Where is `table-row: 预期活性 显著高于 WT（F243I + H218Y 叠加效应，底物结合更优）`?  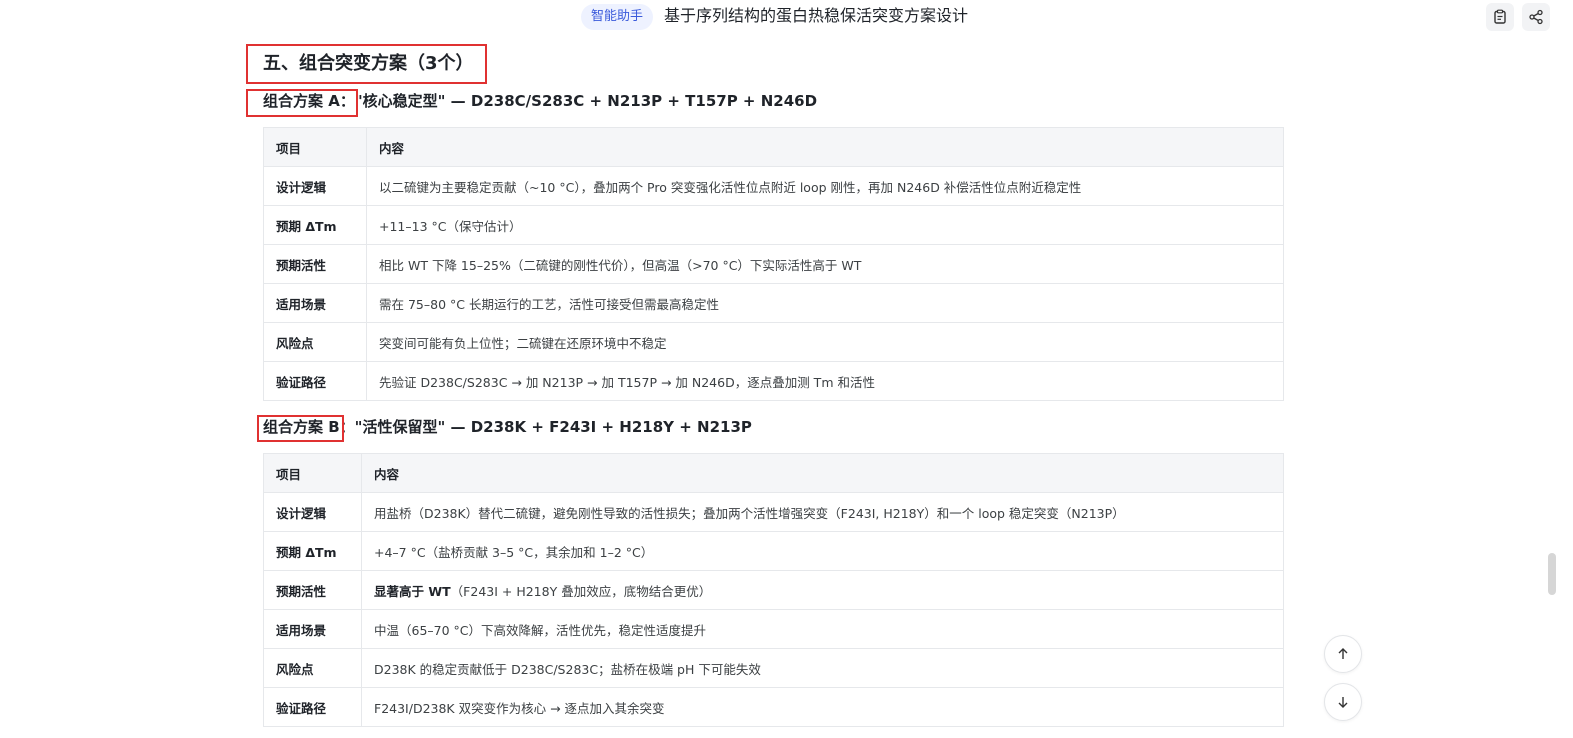
table-row: 预期活性 显著高于 WT（F243I + H218Y 叠加效应，底物结合更优） is located at coordinates (773, 590).